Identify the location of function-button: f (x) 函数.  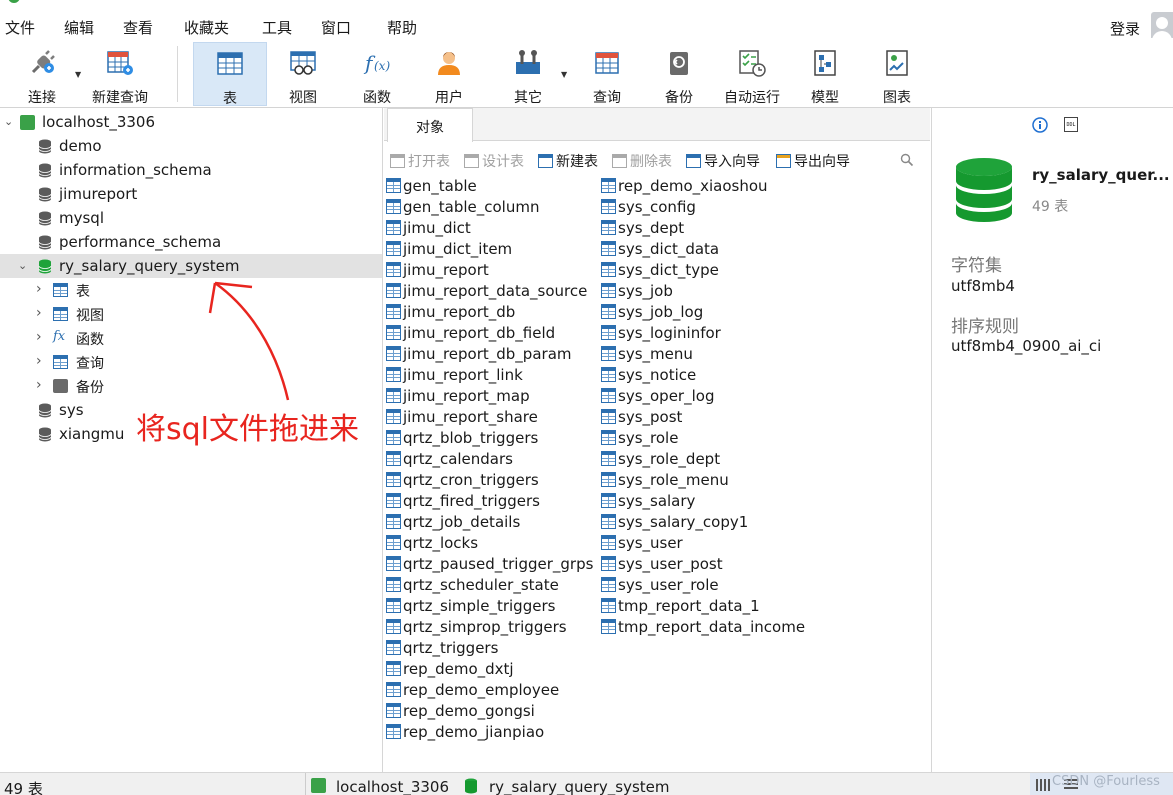
(377, 74).